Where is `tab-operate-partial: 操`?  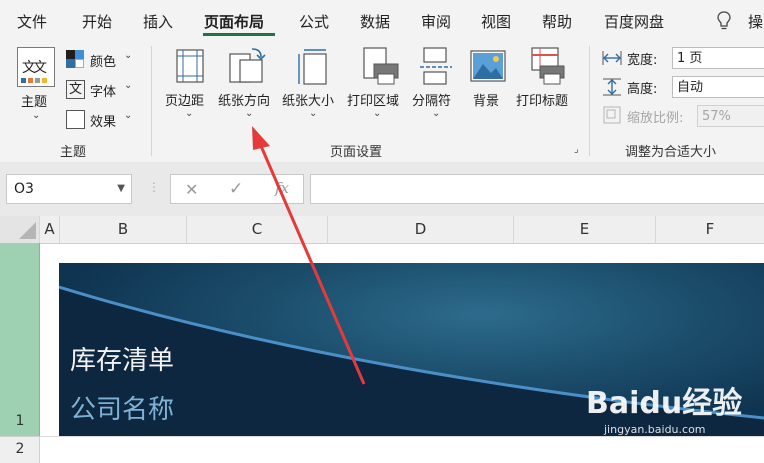
tab-operate-partial: 操 is located at coordinates (755, 21).